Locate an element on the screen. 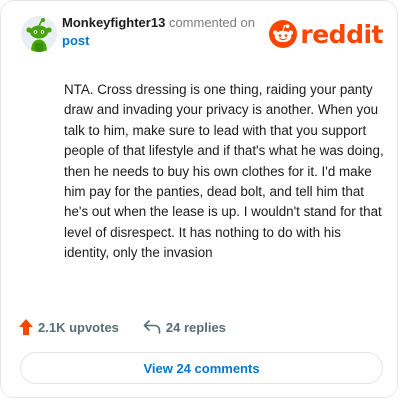 The image size is (400, 400). upvote-arrow-icon is located at coordinates (26, 327).